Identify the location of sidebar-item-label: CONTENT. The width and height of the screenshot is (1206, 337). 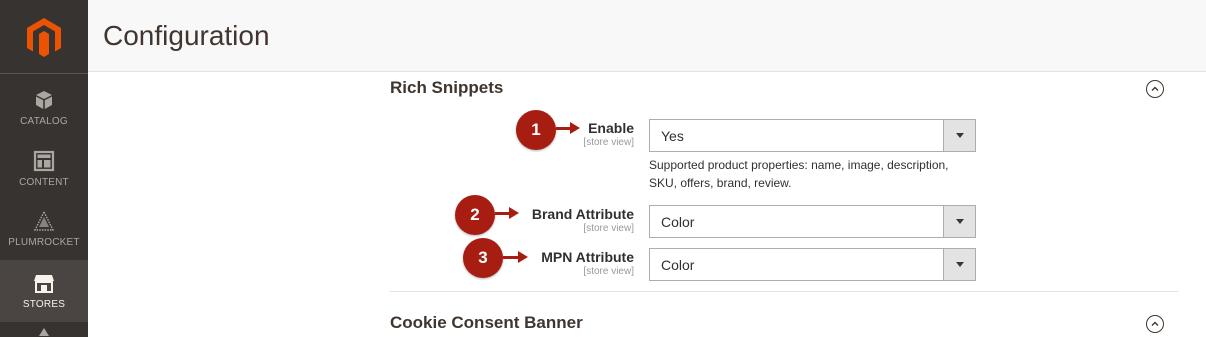
(44, 182).